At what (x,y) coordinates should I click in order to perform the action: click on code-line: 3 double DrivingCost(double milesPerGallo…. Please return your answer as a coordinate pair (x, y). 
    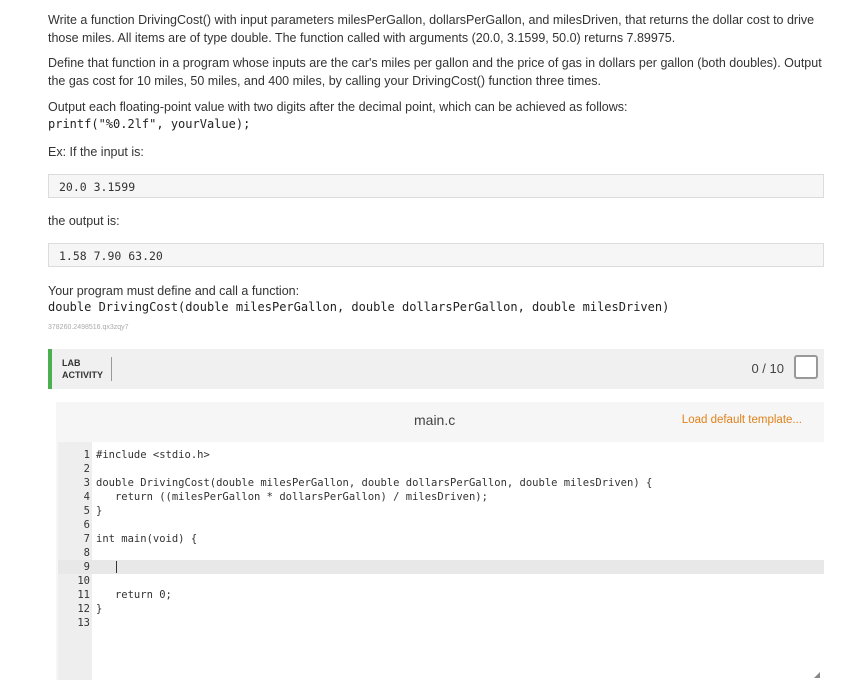
    Looking at the image, I should click on (441, 483).